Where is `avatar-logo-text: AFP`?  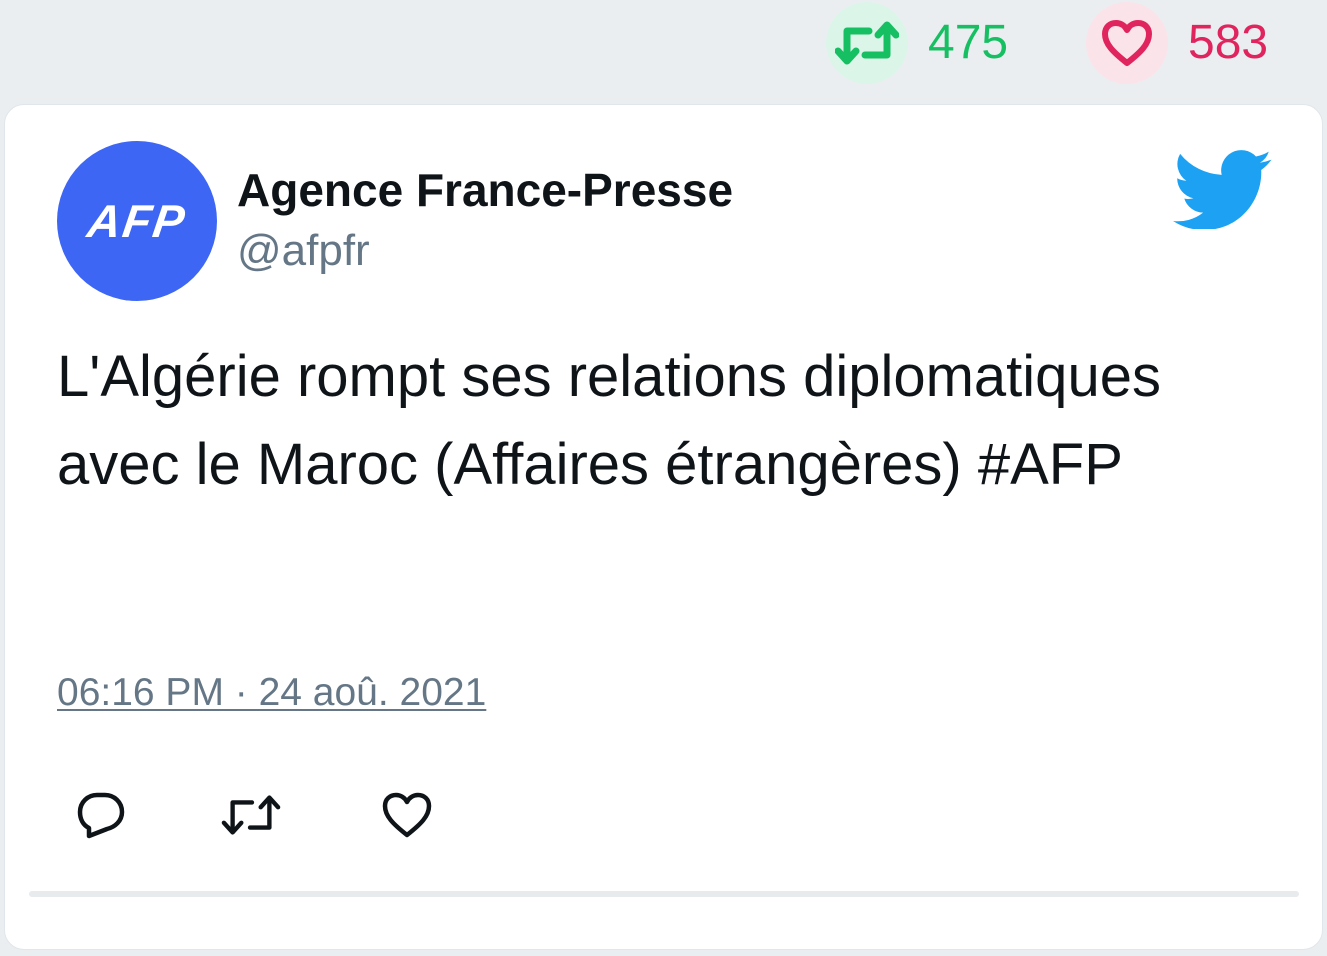
avatar-logo-text: AFP is located at coordinates (137, 221).